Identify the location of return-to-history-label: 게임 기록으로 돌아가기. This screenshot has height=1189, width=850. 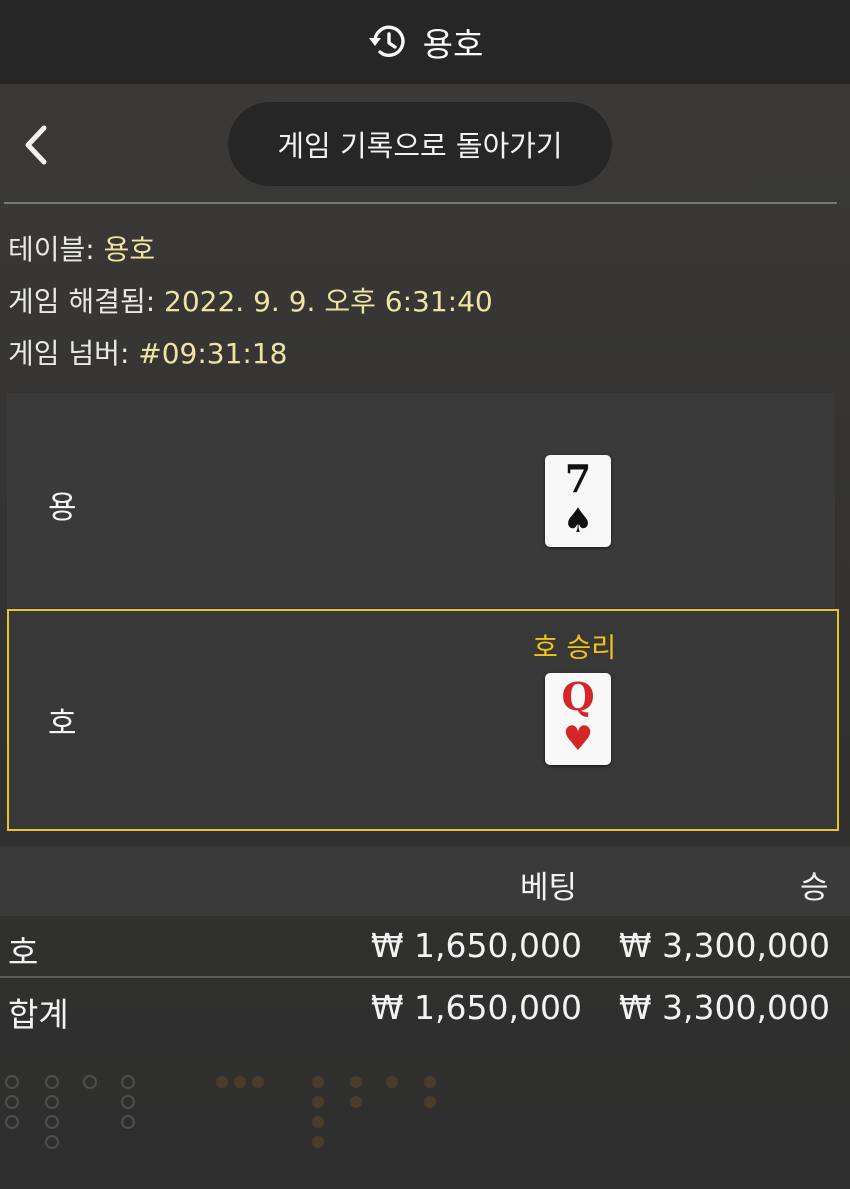
(420, 146).